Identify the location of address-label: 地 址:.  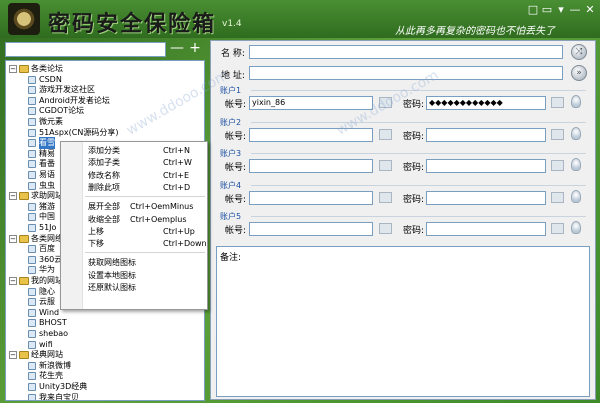
(233, 76).